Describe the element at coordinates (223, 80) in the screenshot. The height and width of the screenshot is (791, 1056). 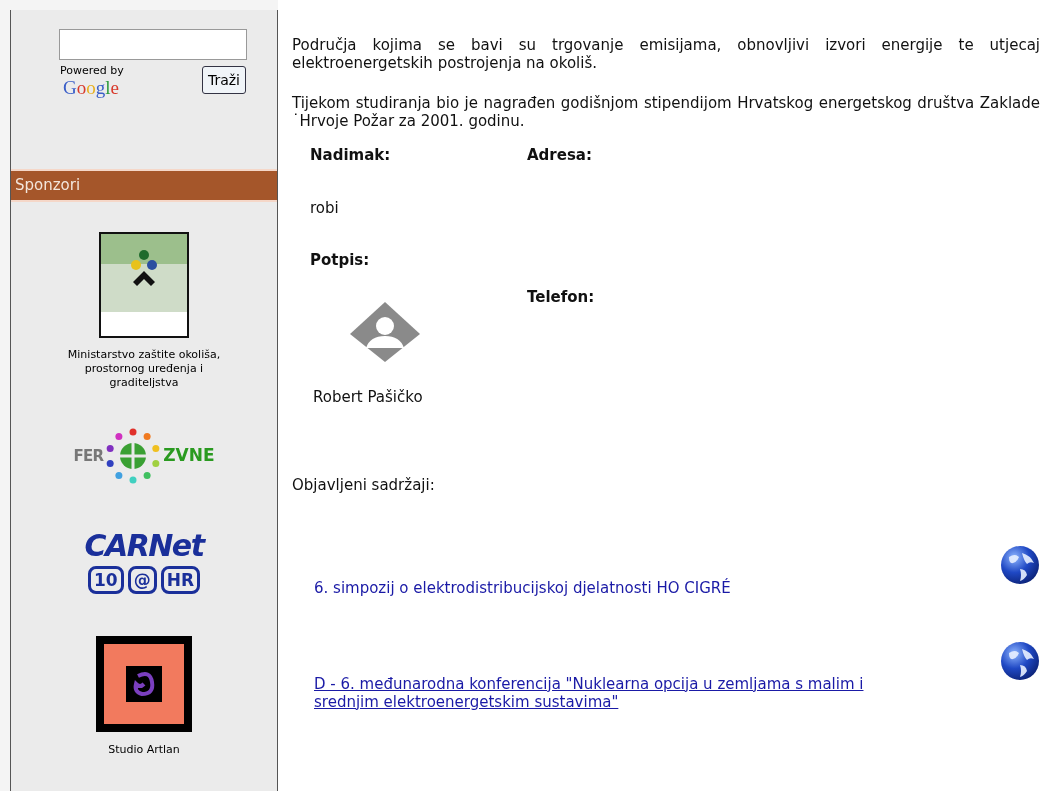
I see `search-button: Traži` at that location.